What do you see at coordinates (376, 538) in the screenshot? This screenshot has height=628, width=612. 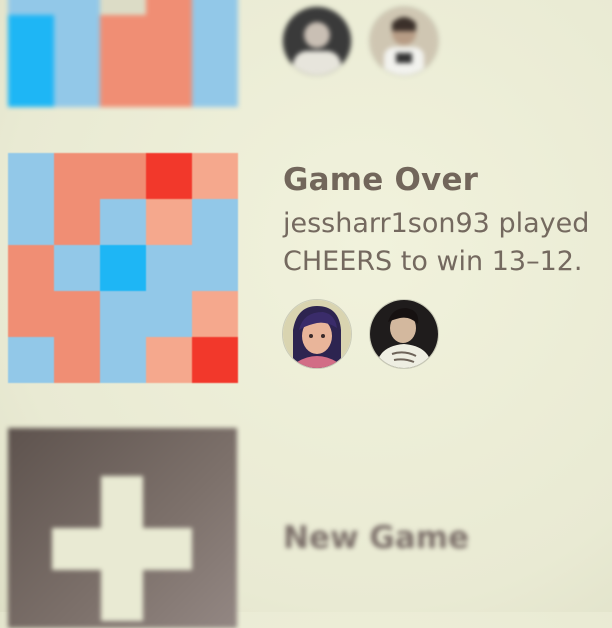 I see `new-game-label: New Game` at bounding box center [376, 538].